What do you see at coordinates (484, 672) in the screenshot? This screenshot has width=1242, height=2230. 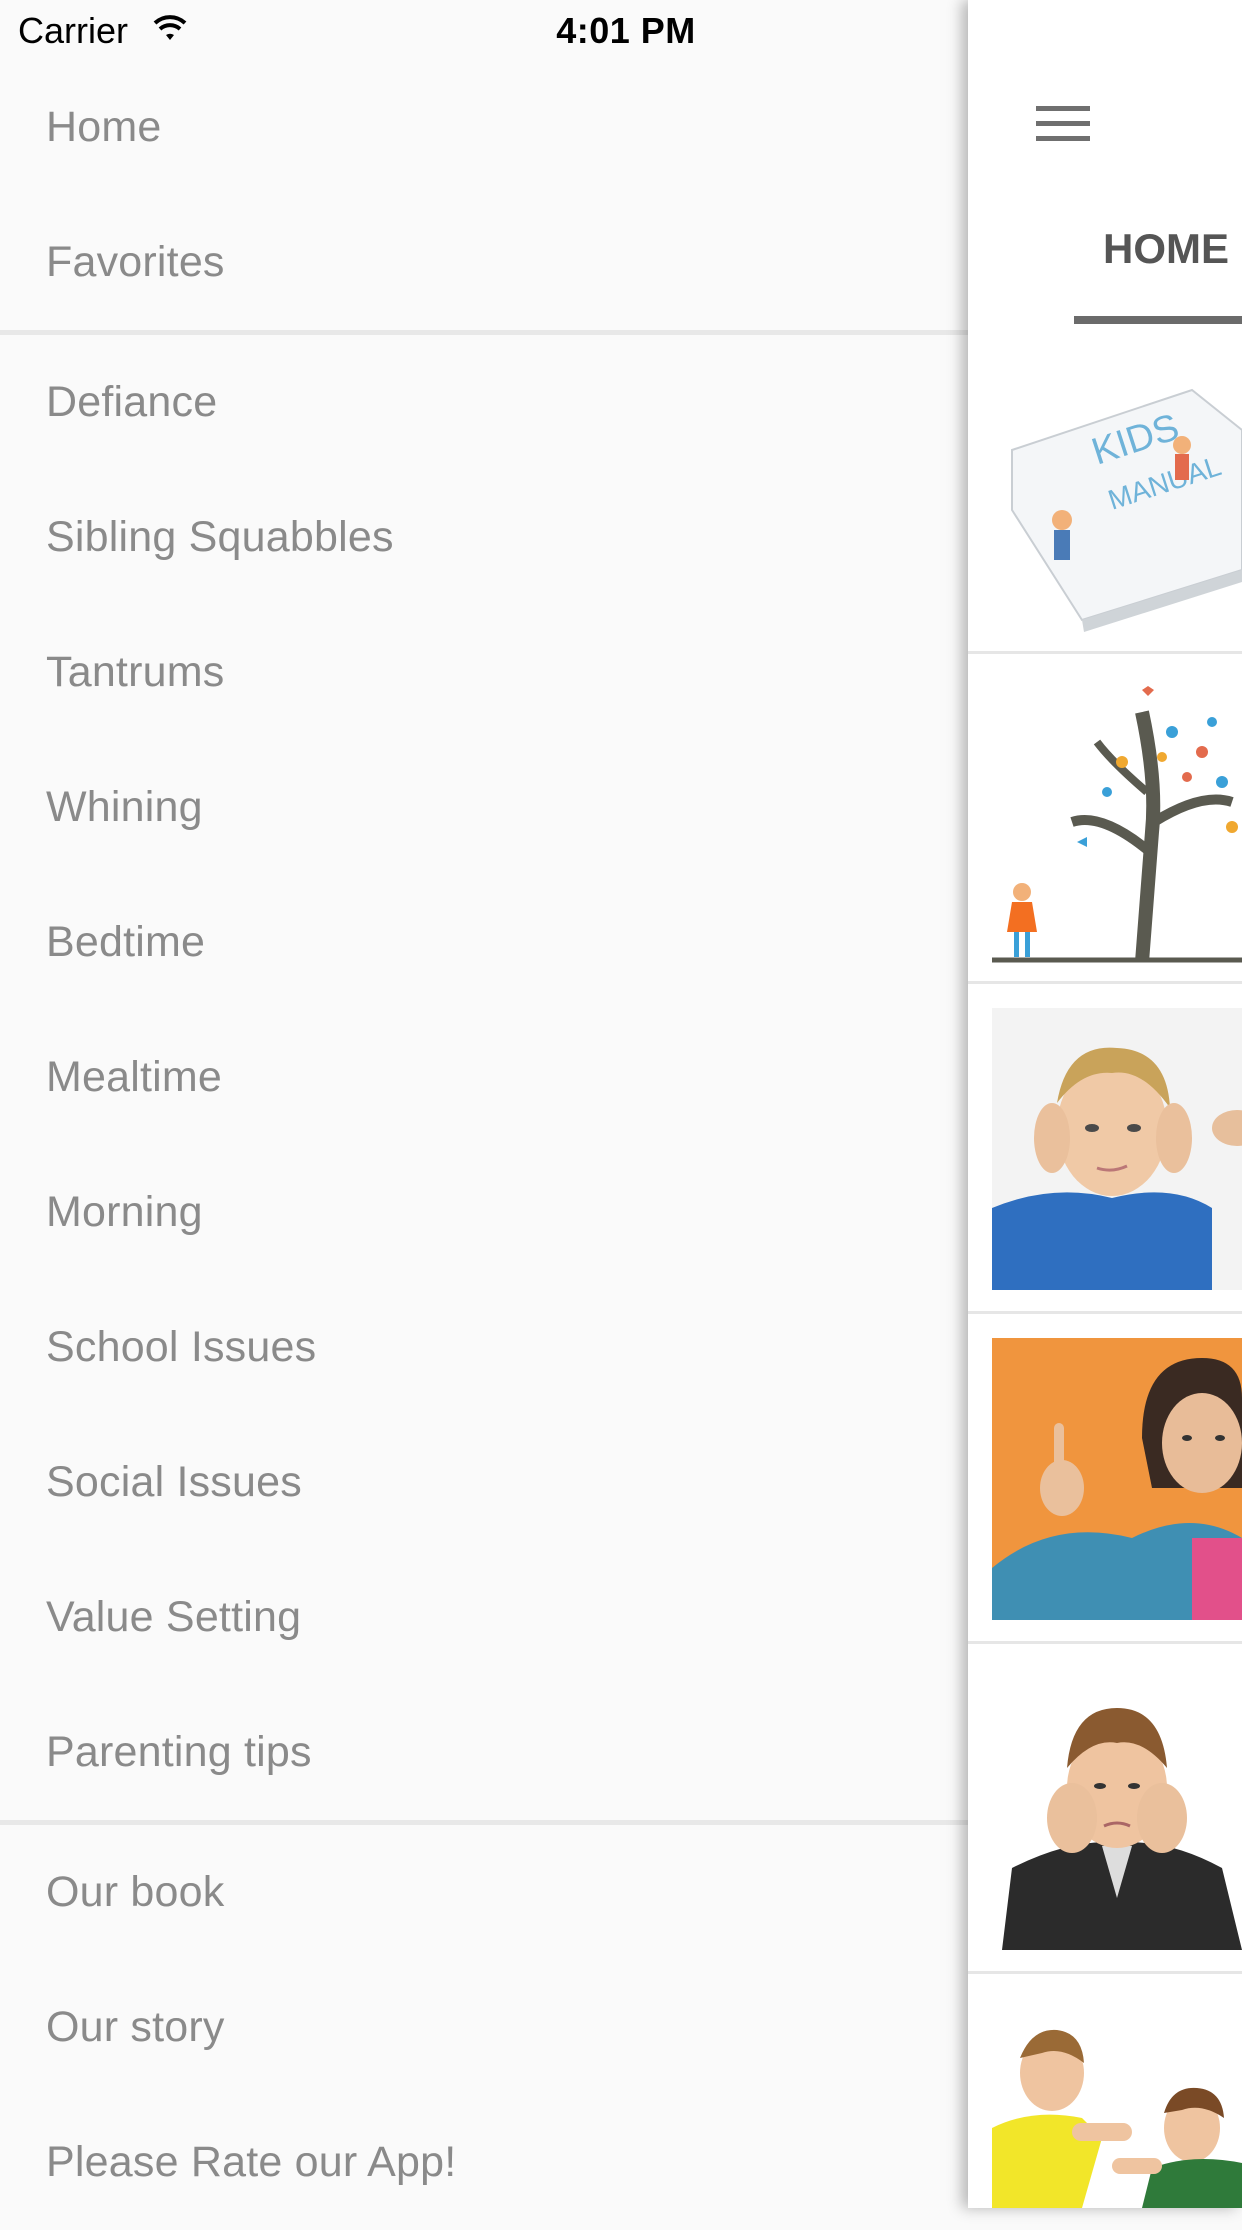 I see `menu-item-tantrums: Tantrums` at bounding box center [484, 672].